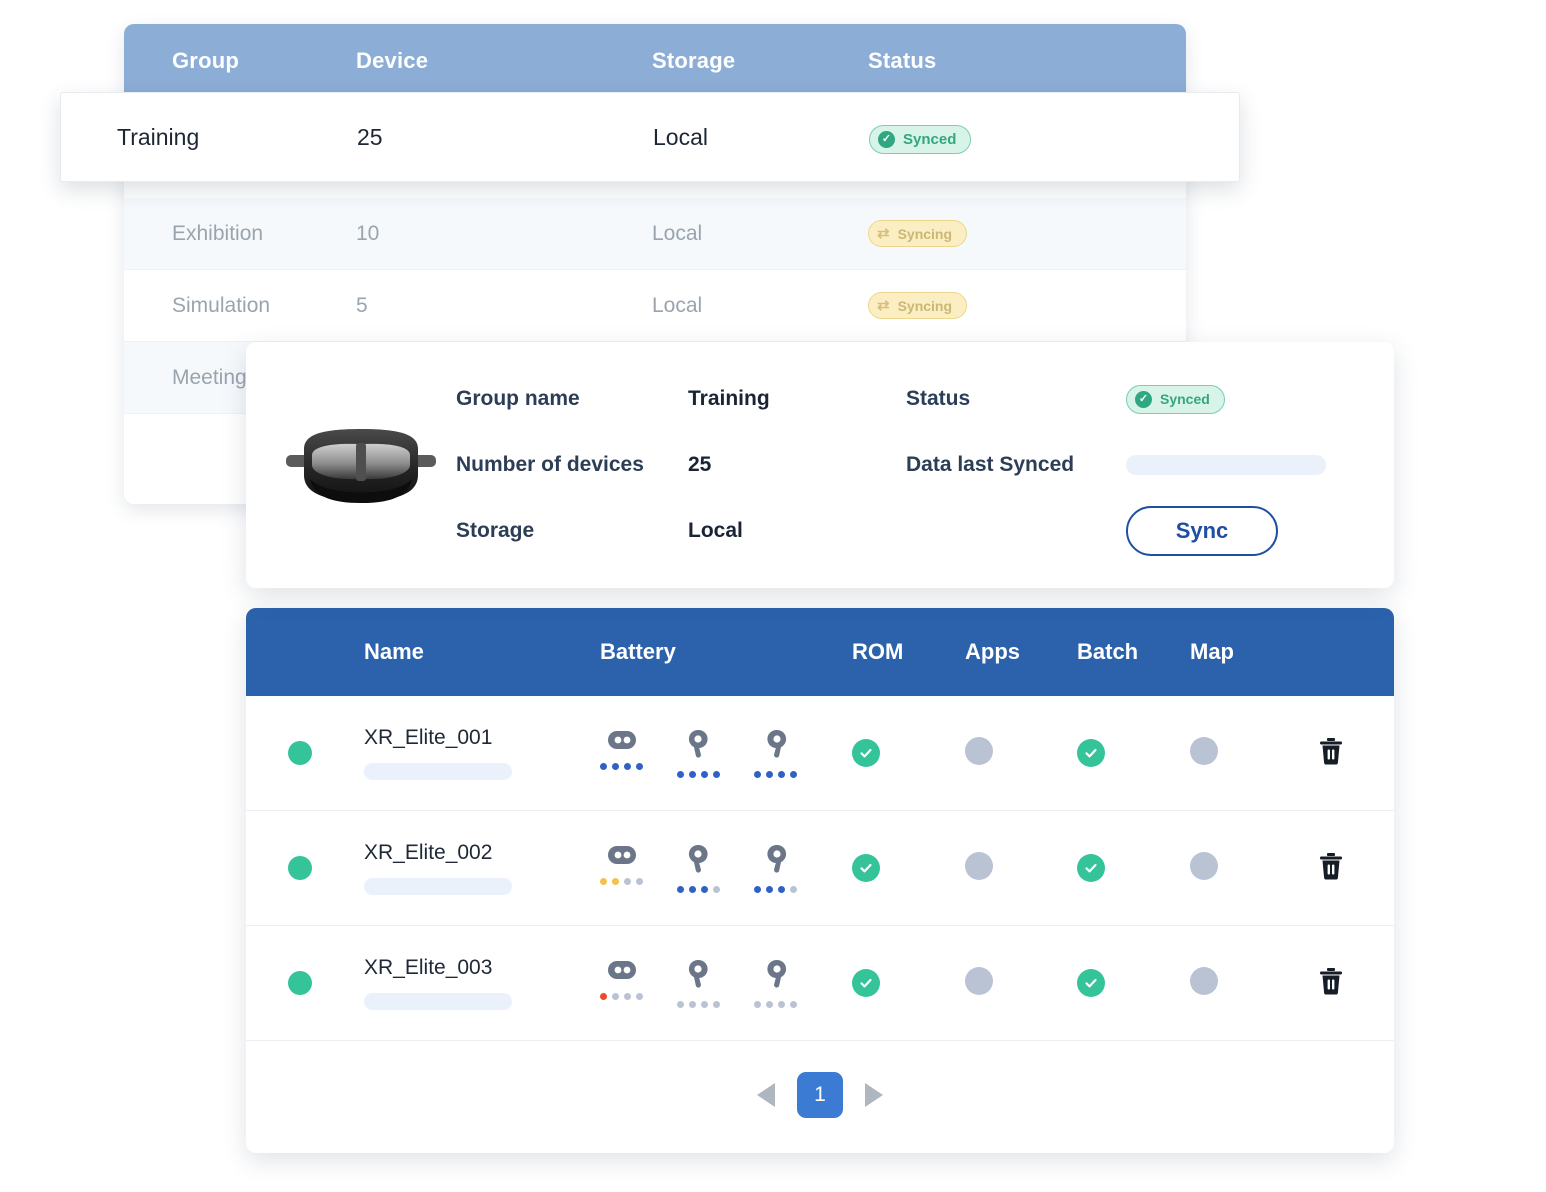  I want to click on selected-group-status: ✓ Synced, so click(999, 137).